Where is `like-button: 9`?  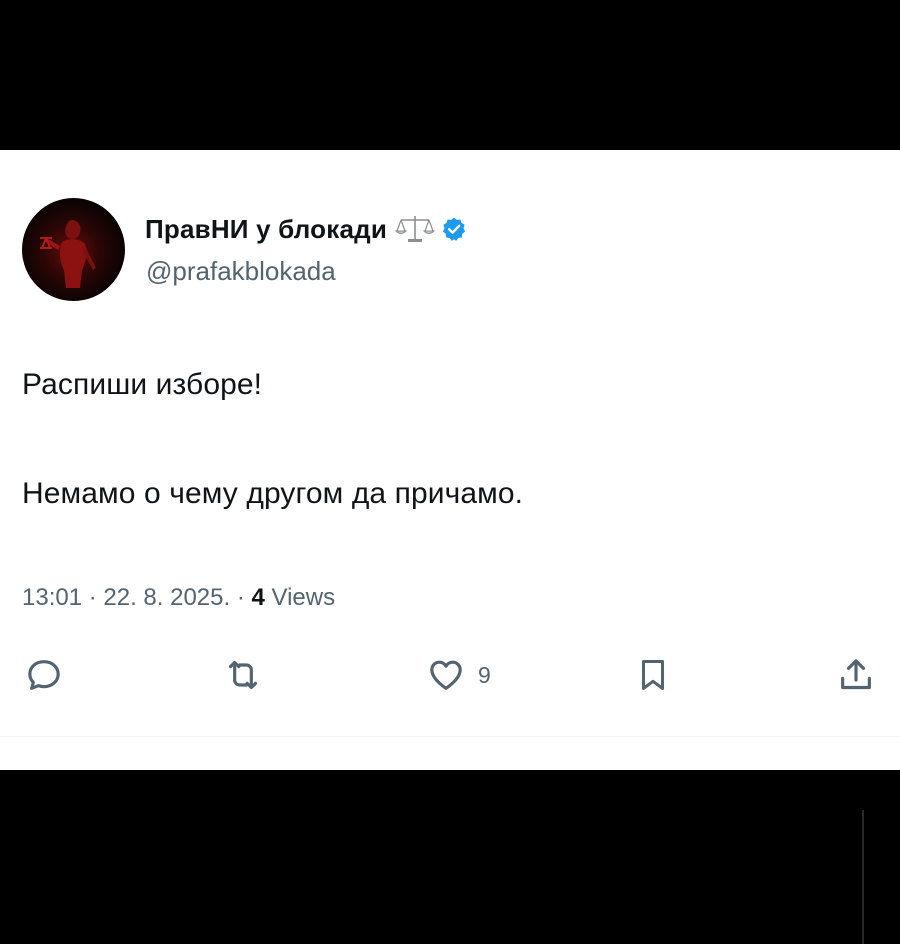 like-button: 9 is located at coordinates (458, 675).